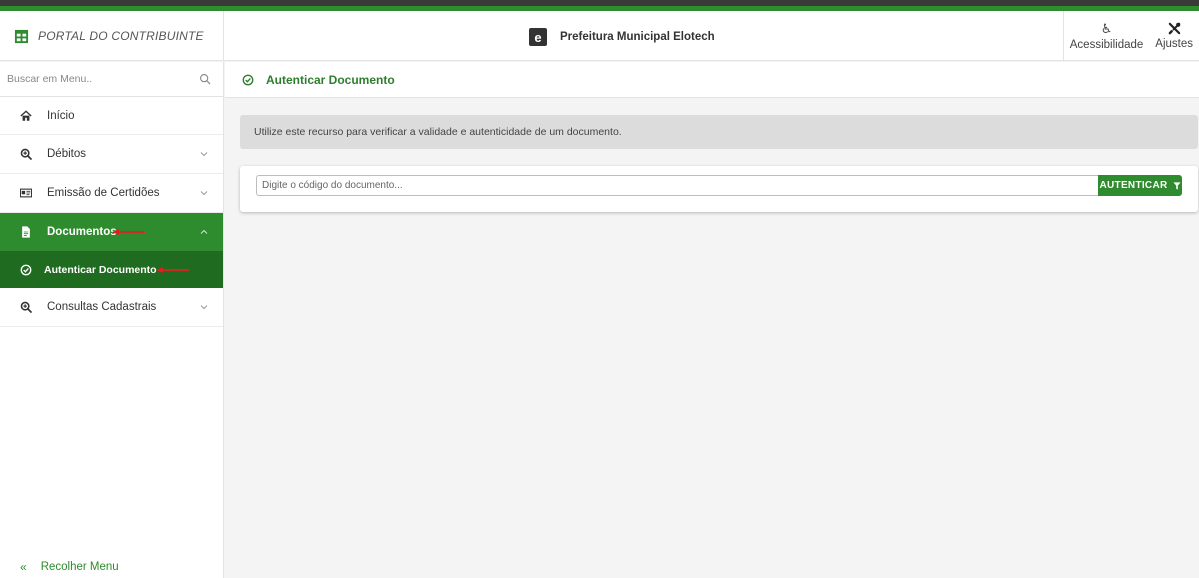 The image size is (1199, 578). I want to click on organization: e Prefeitura Municipal Elotech, so click(622, 37).